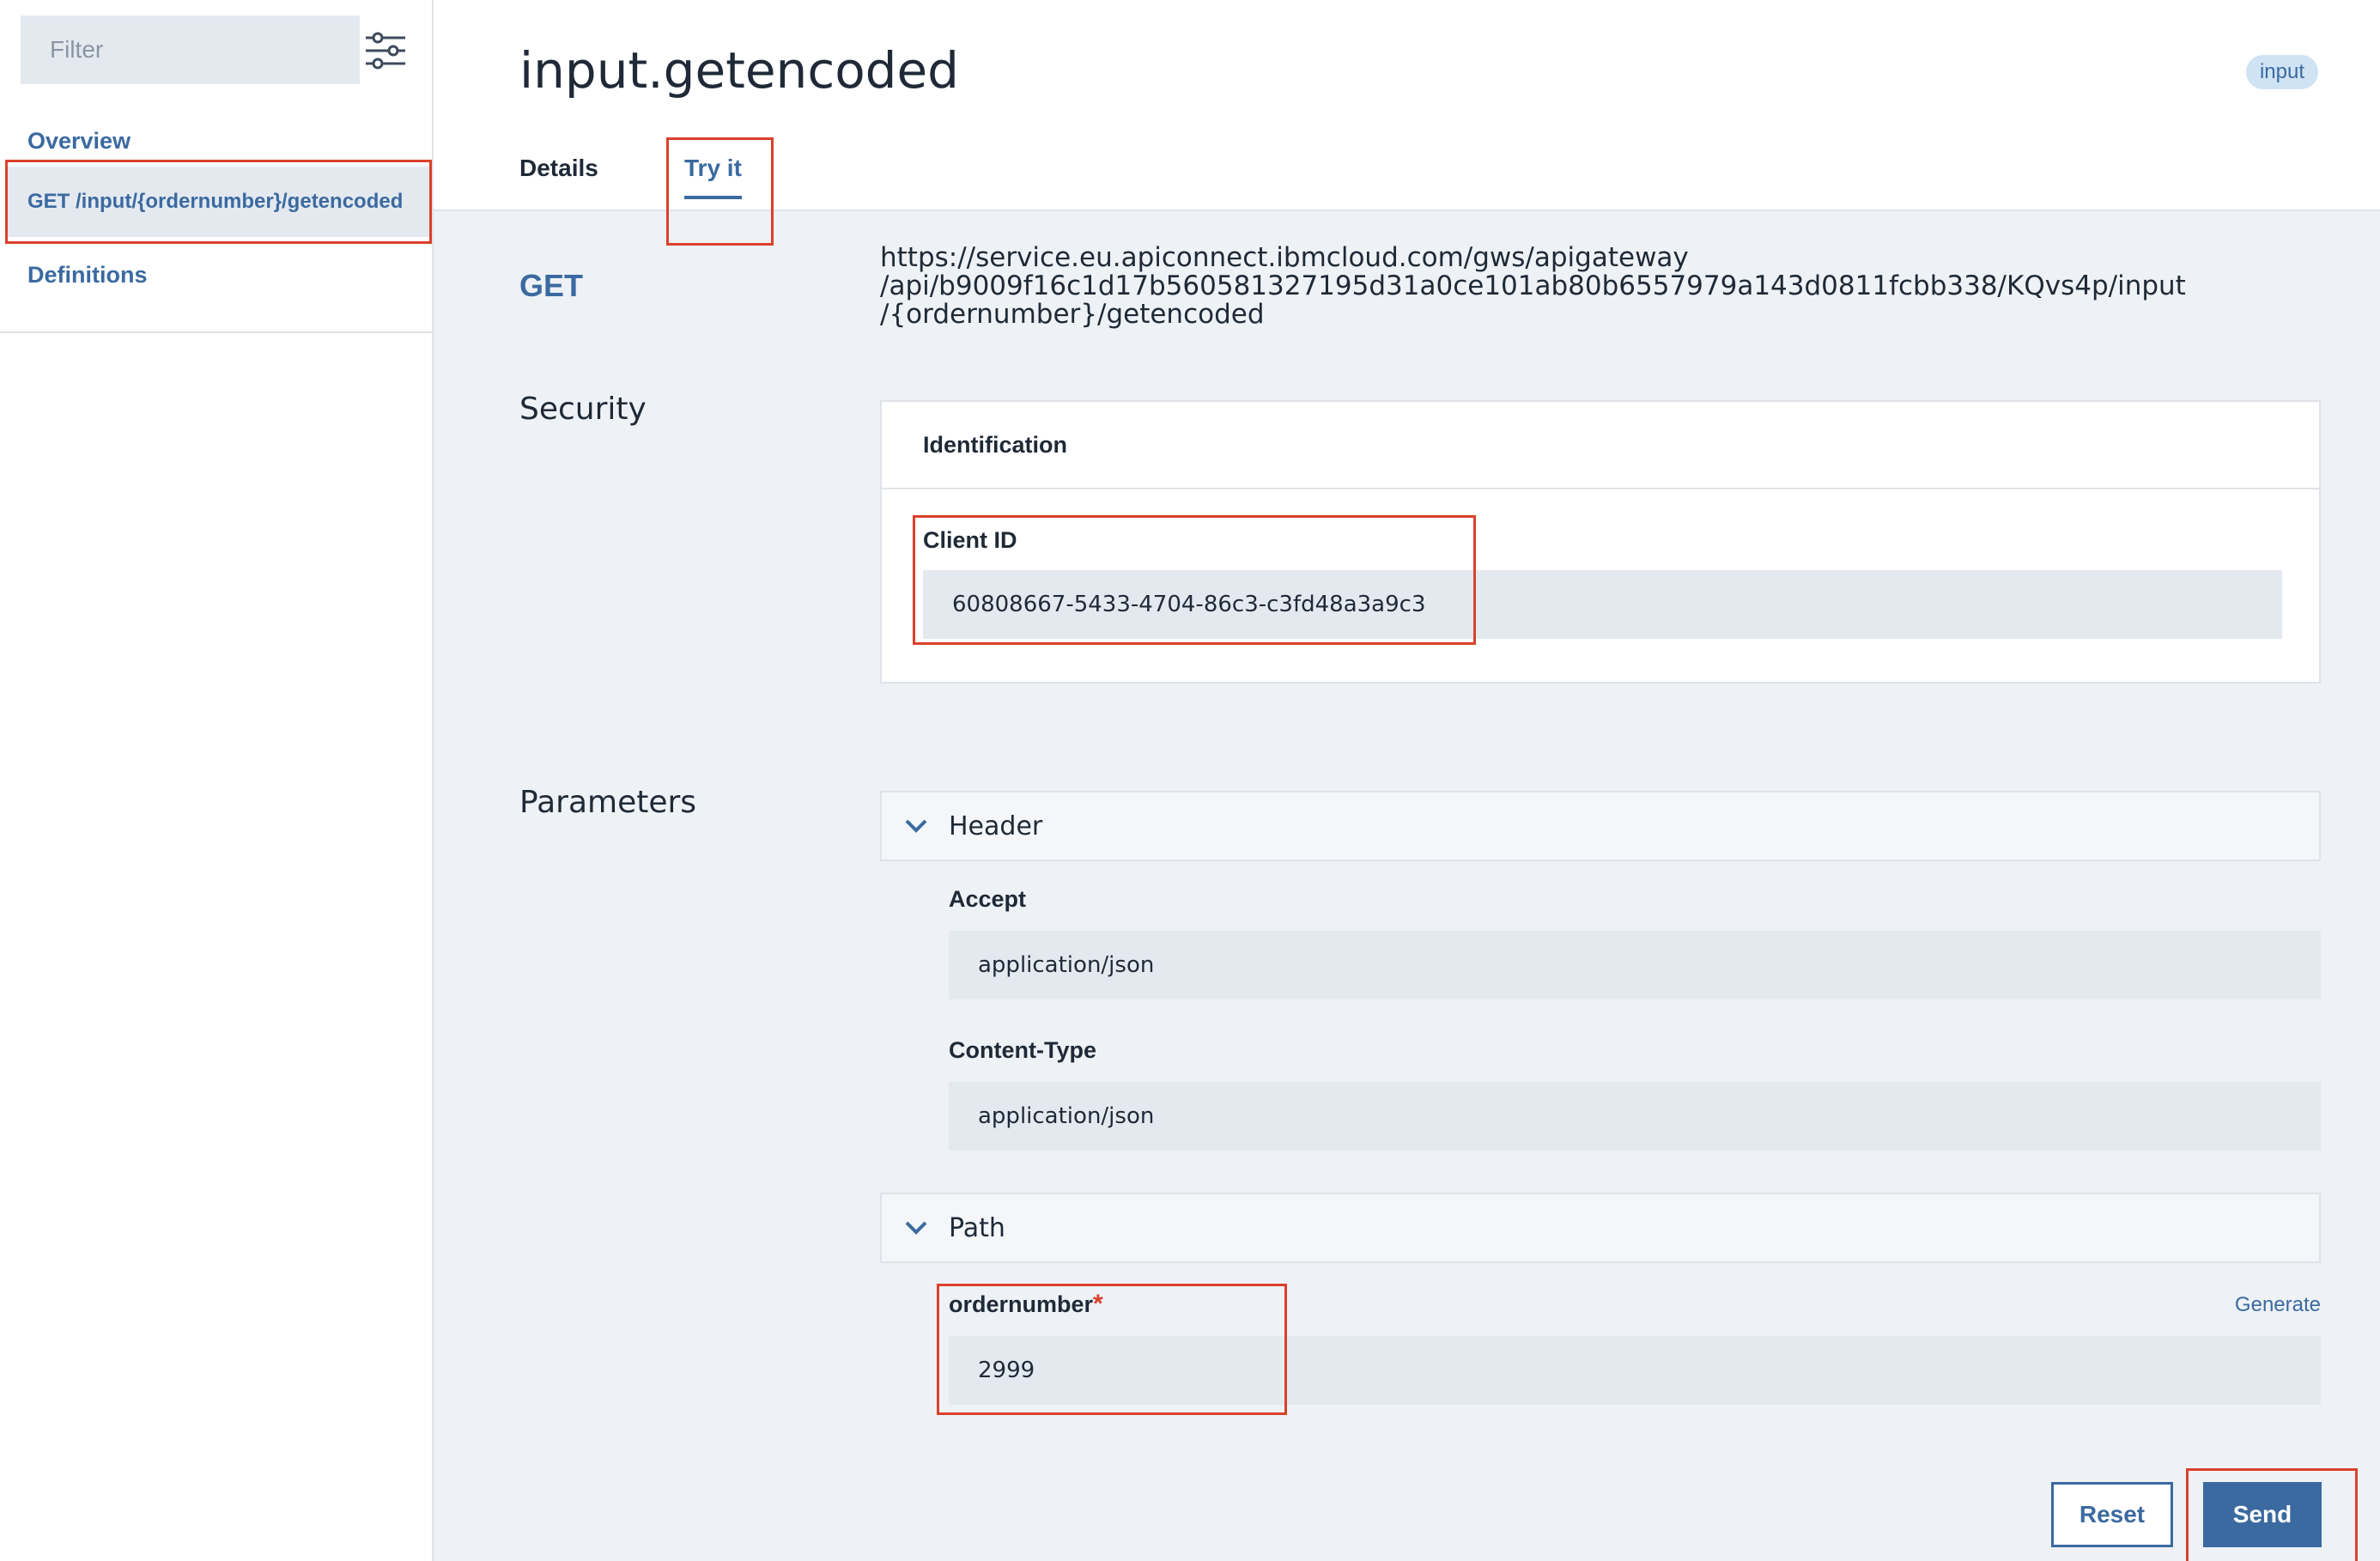  What do you see at coordinates (1635, 965) in the screenshot?
I see `accept-input` at bounding box center [1635, 965].